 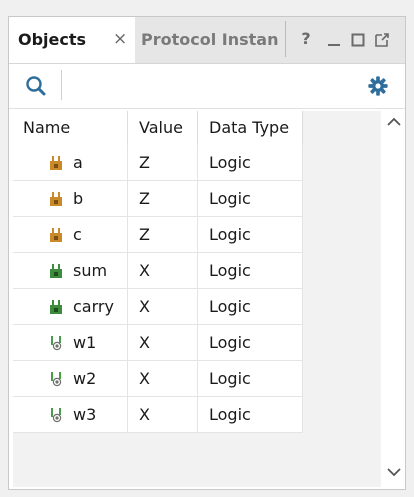 I want to click on table-header: Name Value Data Type, so click(x=158, y=128).